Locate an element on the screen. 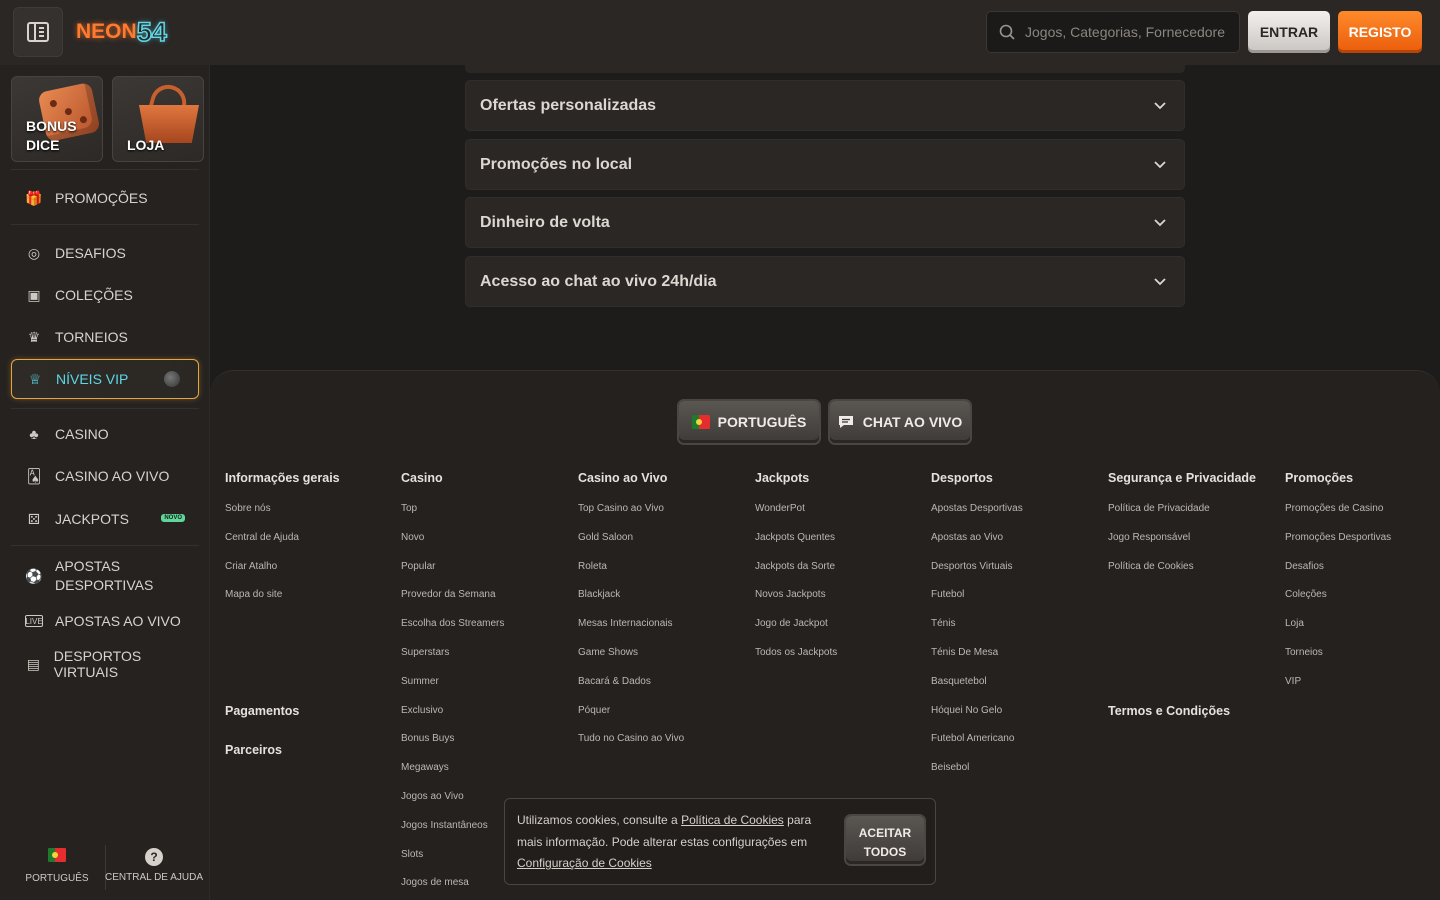 This screenshot has width=1440, height=900. footer-link: Provedor da Semana is located at coordinates (452, 600).